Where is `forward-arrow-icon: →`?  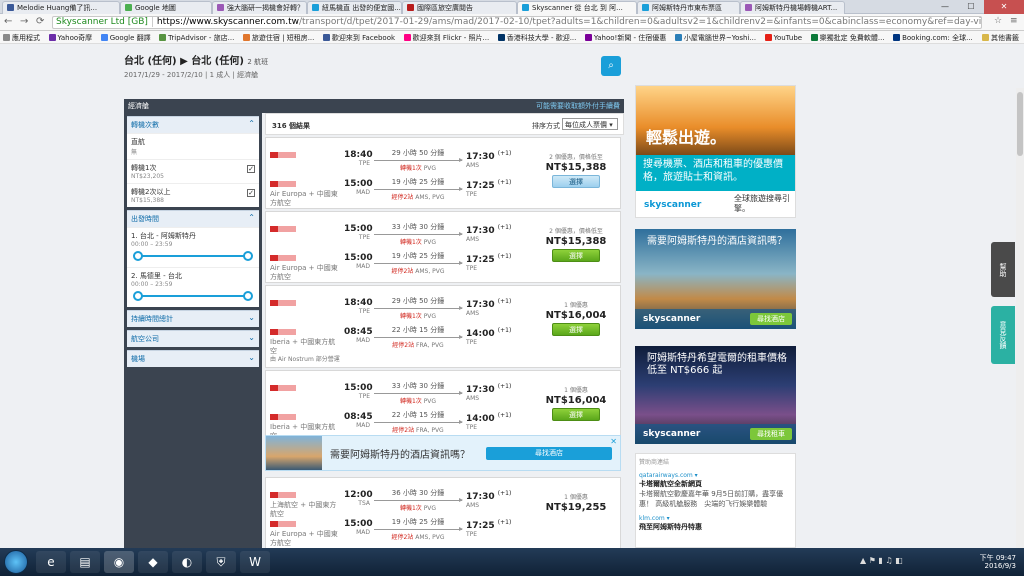 forward-arrow-icon: → is located at coordinates (24, 21).